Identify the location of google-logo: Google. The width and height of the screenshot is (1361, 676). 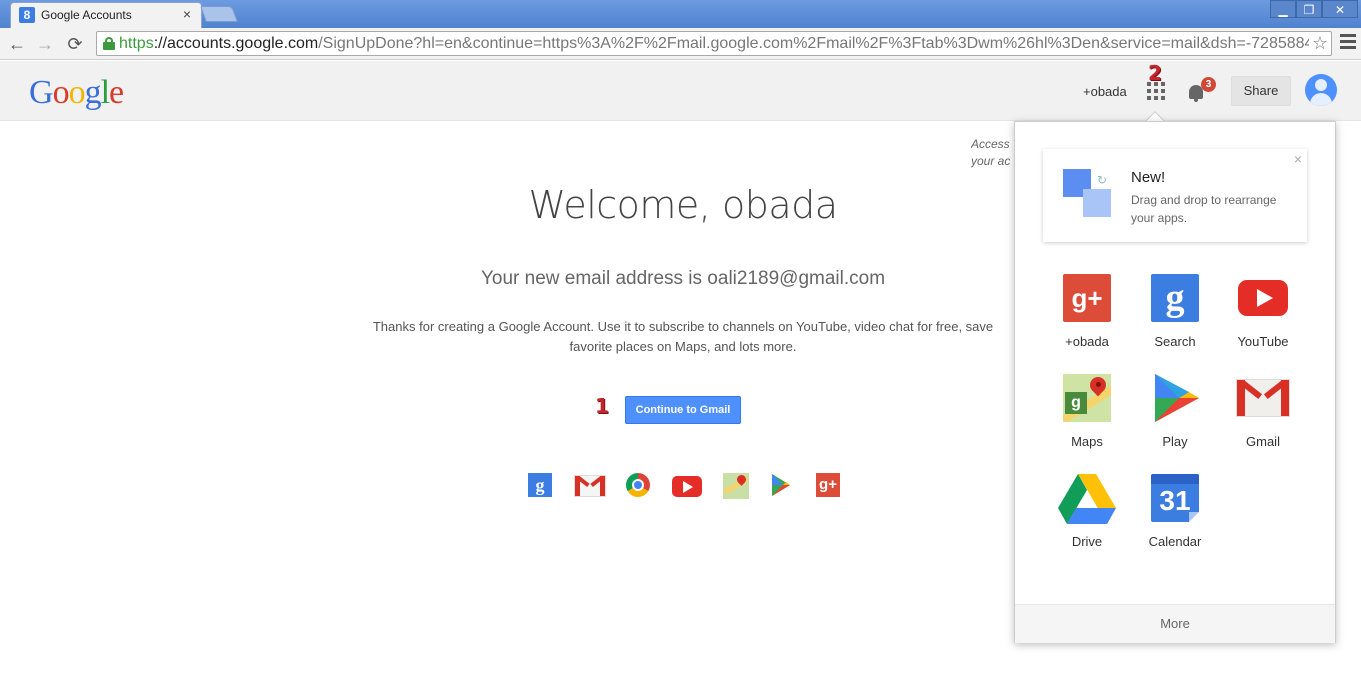
(76, 93).